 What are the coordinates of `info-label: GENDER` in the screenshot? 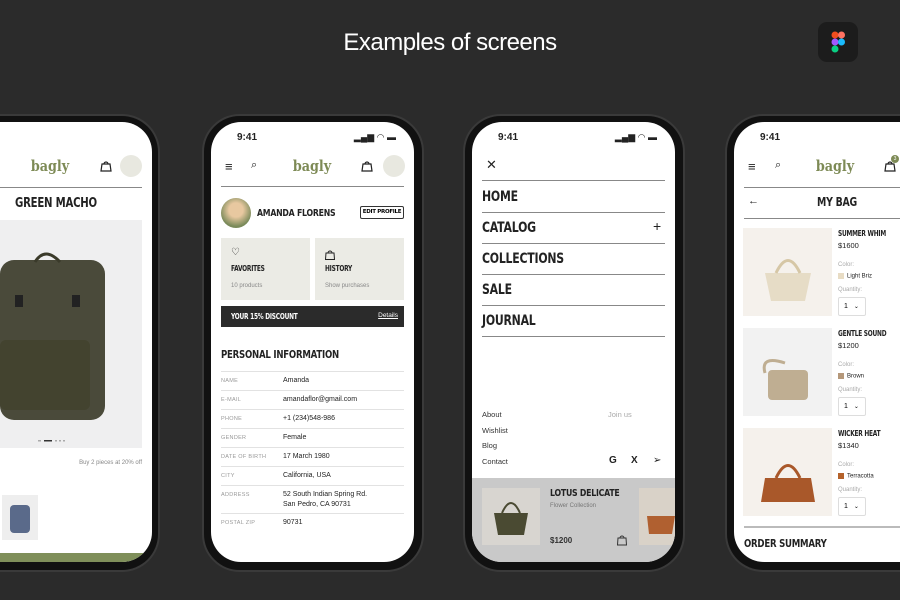 It's located at (234, 438).